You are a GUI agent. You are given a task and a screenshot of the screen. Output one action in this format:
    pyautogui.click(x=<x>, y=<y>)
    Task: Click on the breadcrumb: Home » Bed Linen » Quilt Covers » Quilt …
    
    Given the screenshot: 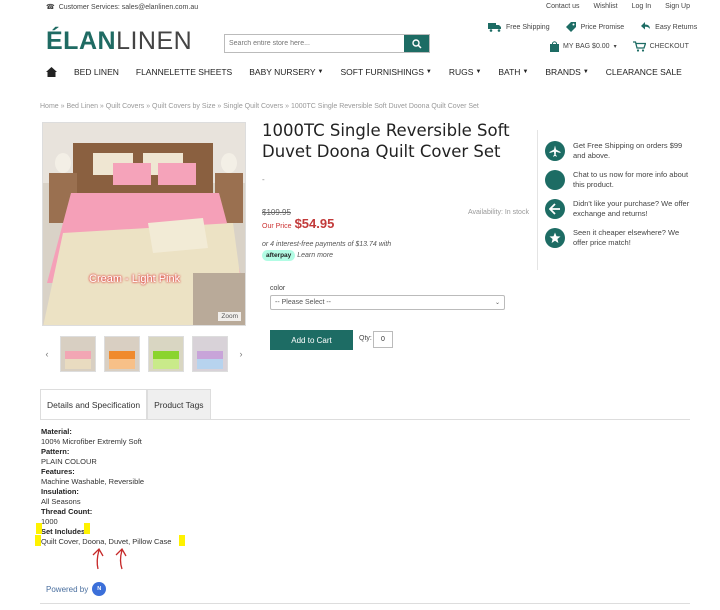 What is the action you would take?
    pyautogui.click(x=259, y=106)
    